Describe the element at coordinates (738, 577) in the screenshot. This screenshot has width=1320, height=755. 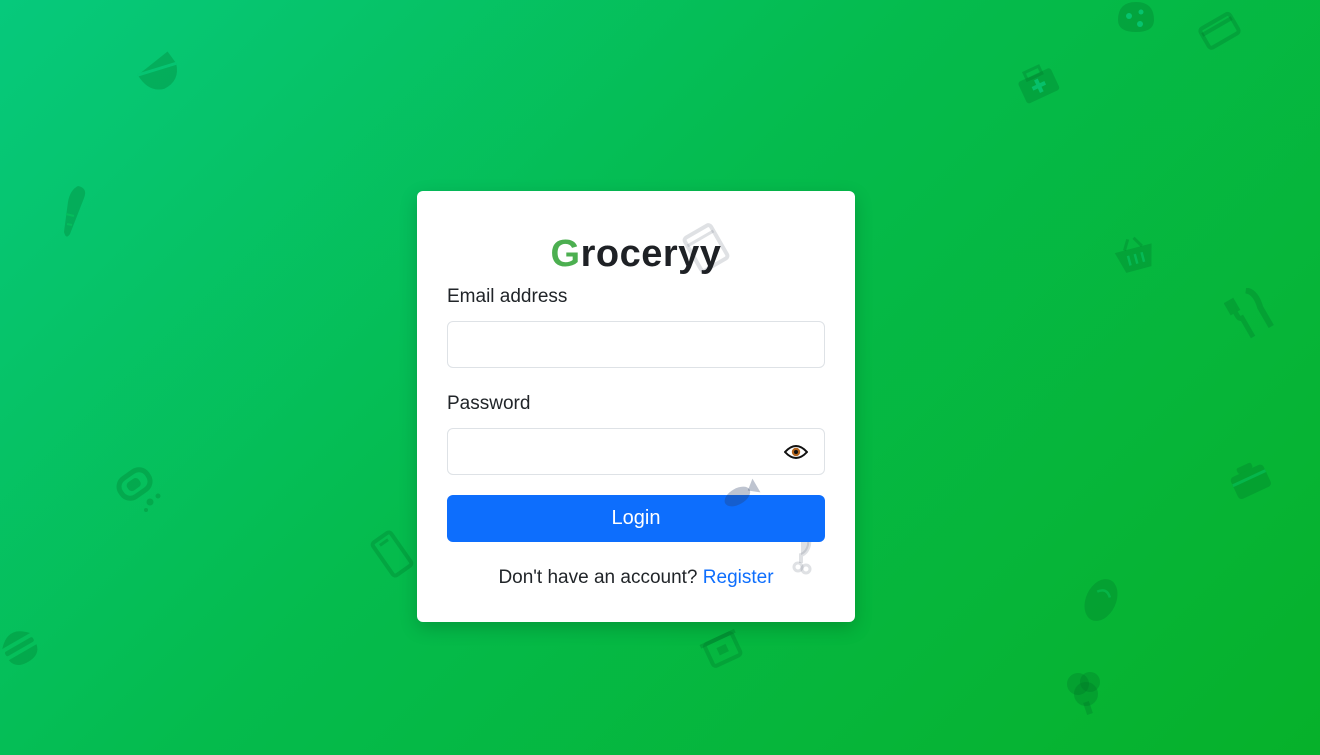
I see `register-link: Register` at that location.